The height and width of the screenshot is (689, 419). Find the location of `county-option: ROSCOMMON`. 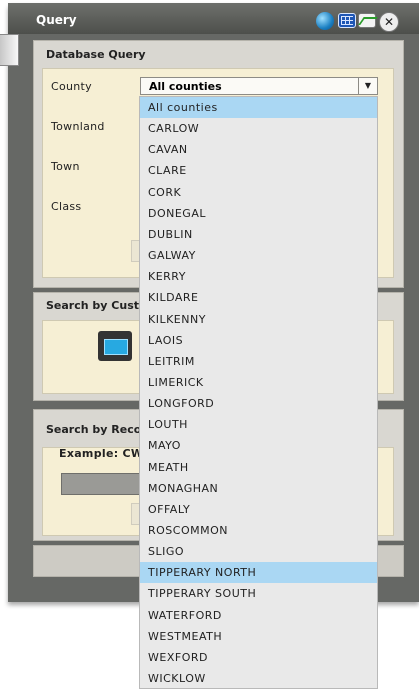

county-option: ROSCOMMON is located at coordinates (258, 530).